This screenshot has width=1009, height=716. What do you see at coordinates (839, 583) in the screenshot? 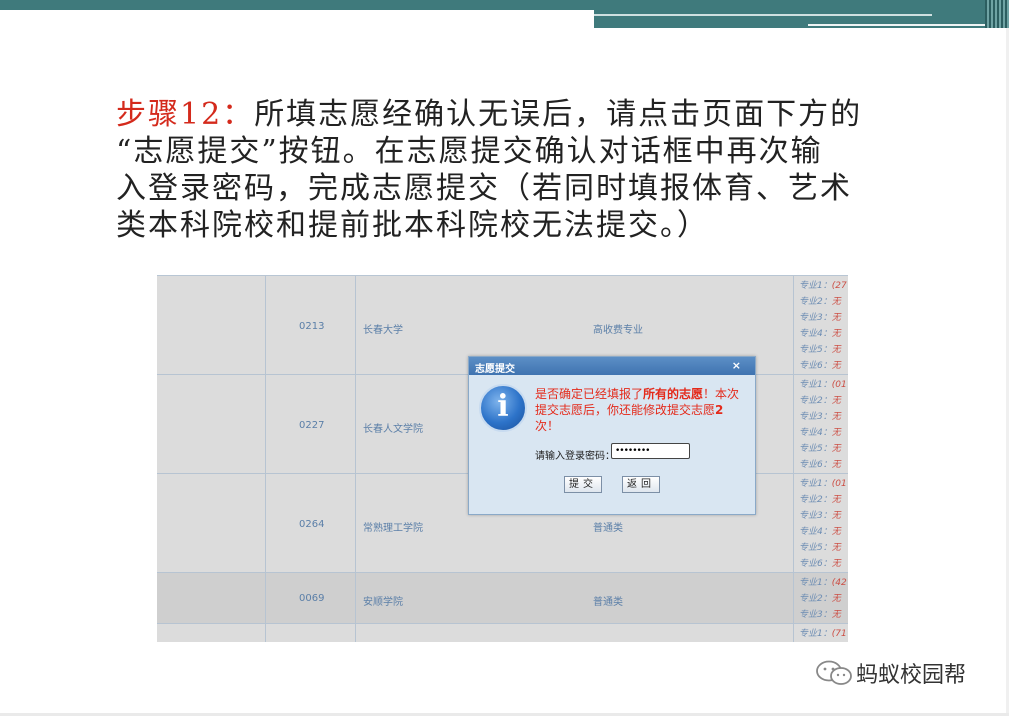
I see `major-value: (42` at bounding box center [839, 583].